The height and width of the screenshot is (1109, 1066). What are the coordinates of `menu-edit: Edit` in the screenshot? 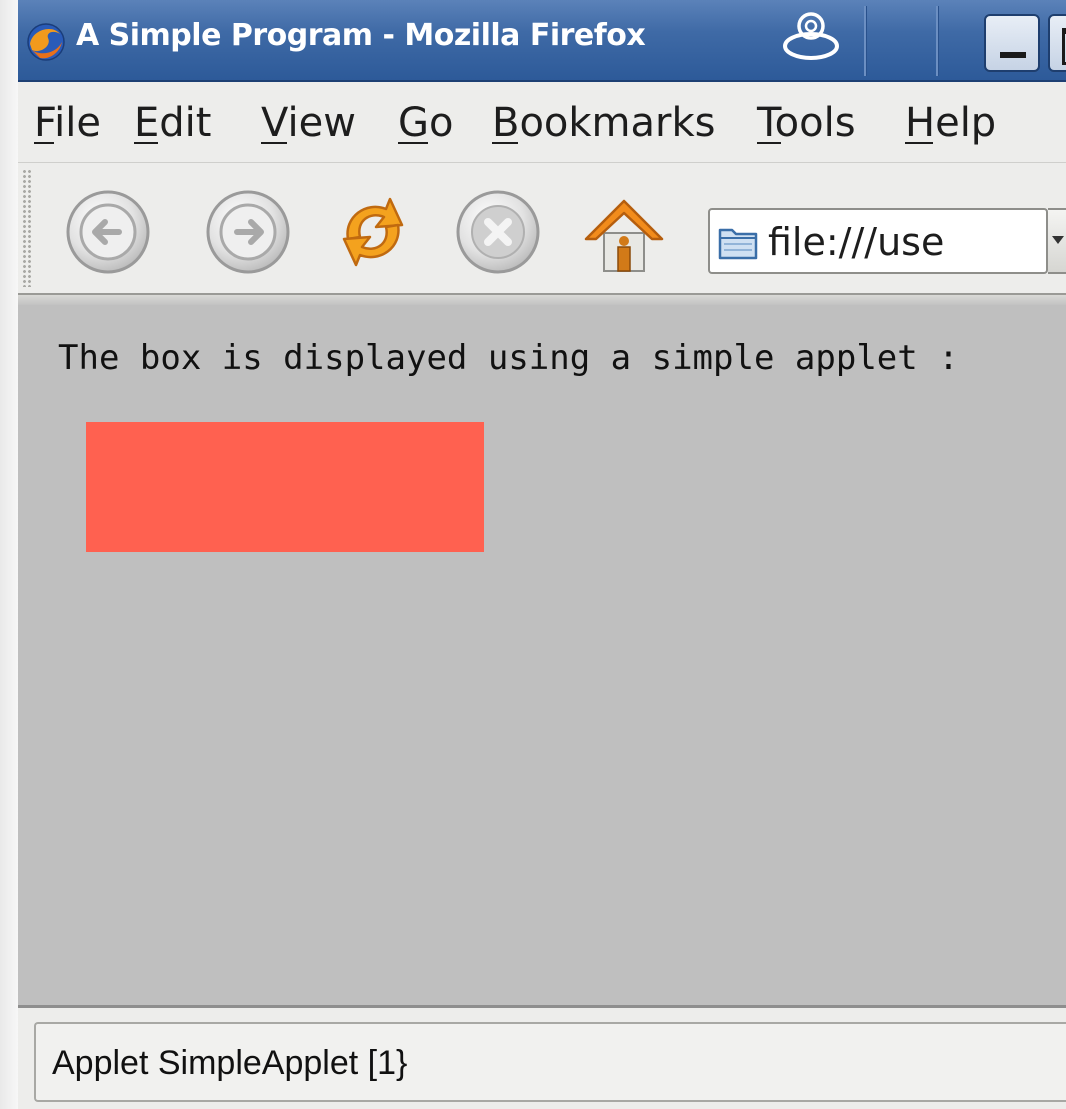 It's located at (172, 123).